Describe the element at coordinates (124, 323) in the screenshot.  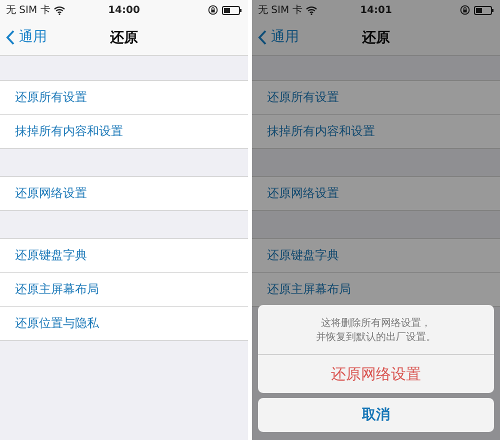
I see `settings-row: 还原位置与隐私` at that location.